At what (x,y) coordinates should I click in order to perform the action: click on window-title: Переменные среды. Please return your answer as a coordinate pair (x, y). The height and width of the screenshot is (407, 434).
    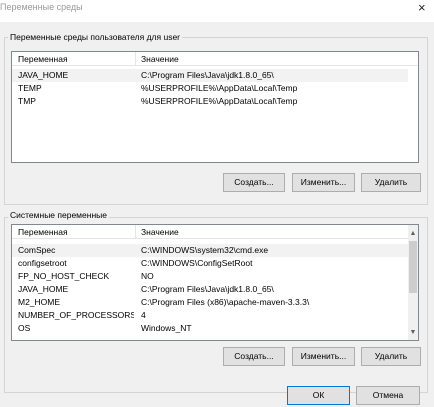
    Looking at the image, I should click on (41, 7).